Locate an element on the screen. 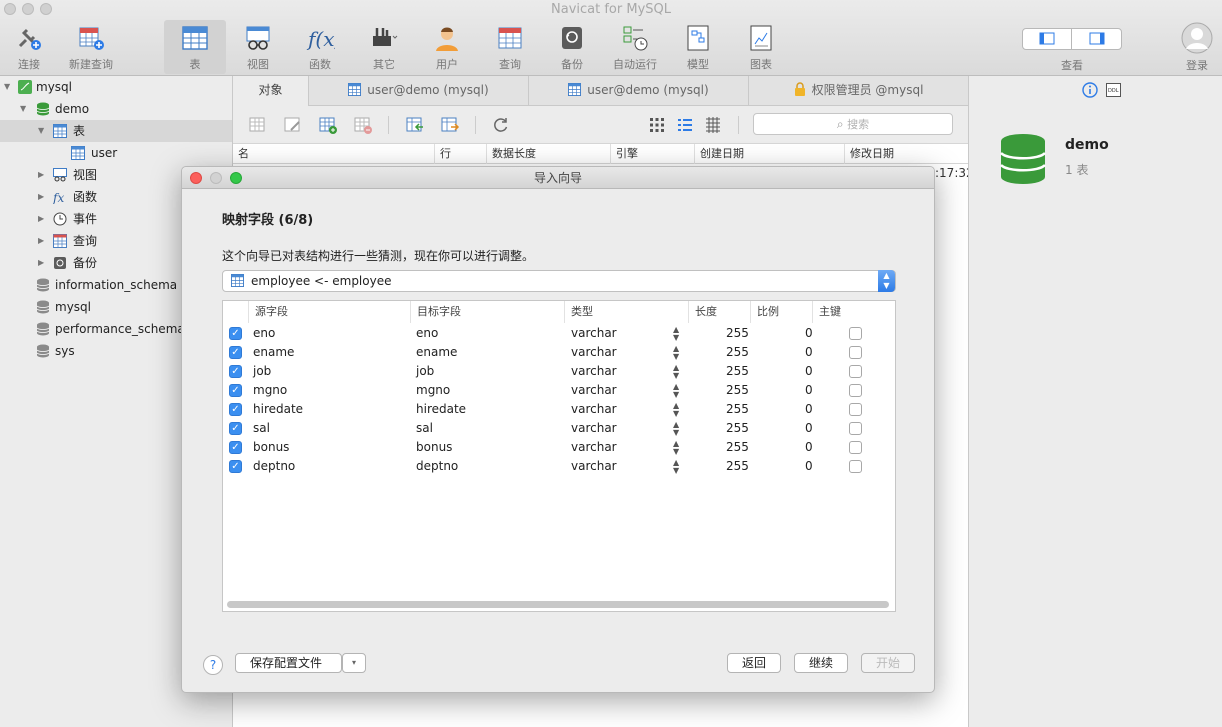 This screenshot has width=1222, height=727. target-field: ename is located at coordinates (436, 352).